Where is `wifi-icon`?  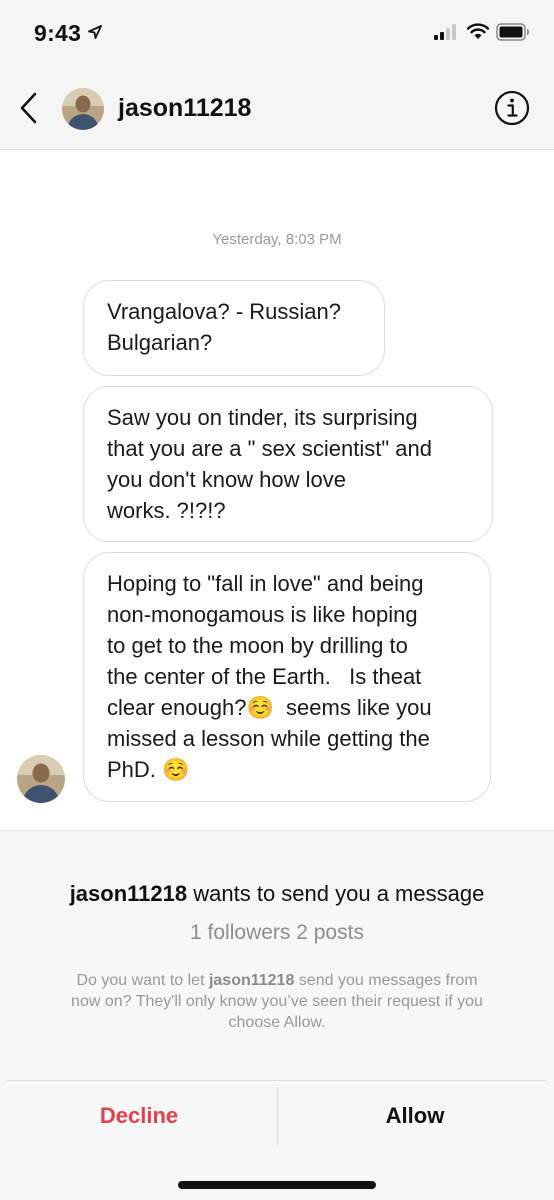
wifi-icon is located at coordinates (478, 33).